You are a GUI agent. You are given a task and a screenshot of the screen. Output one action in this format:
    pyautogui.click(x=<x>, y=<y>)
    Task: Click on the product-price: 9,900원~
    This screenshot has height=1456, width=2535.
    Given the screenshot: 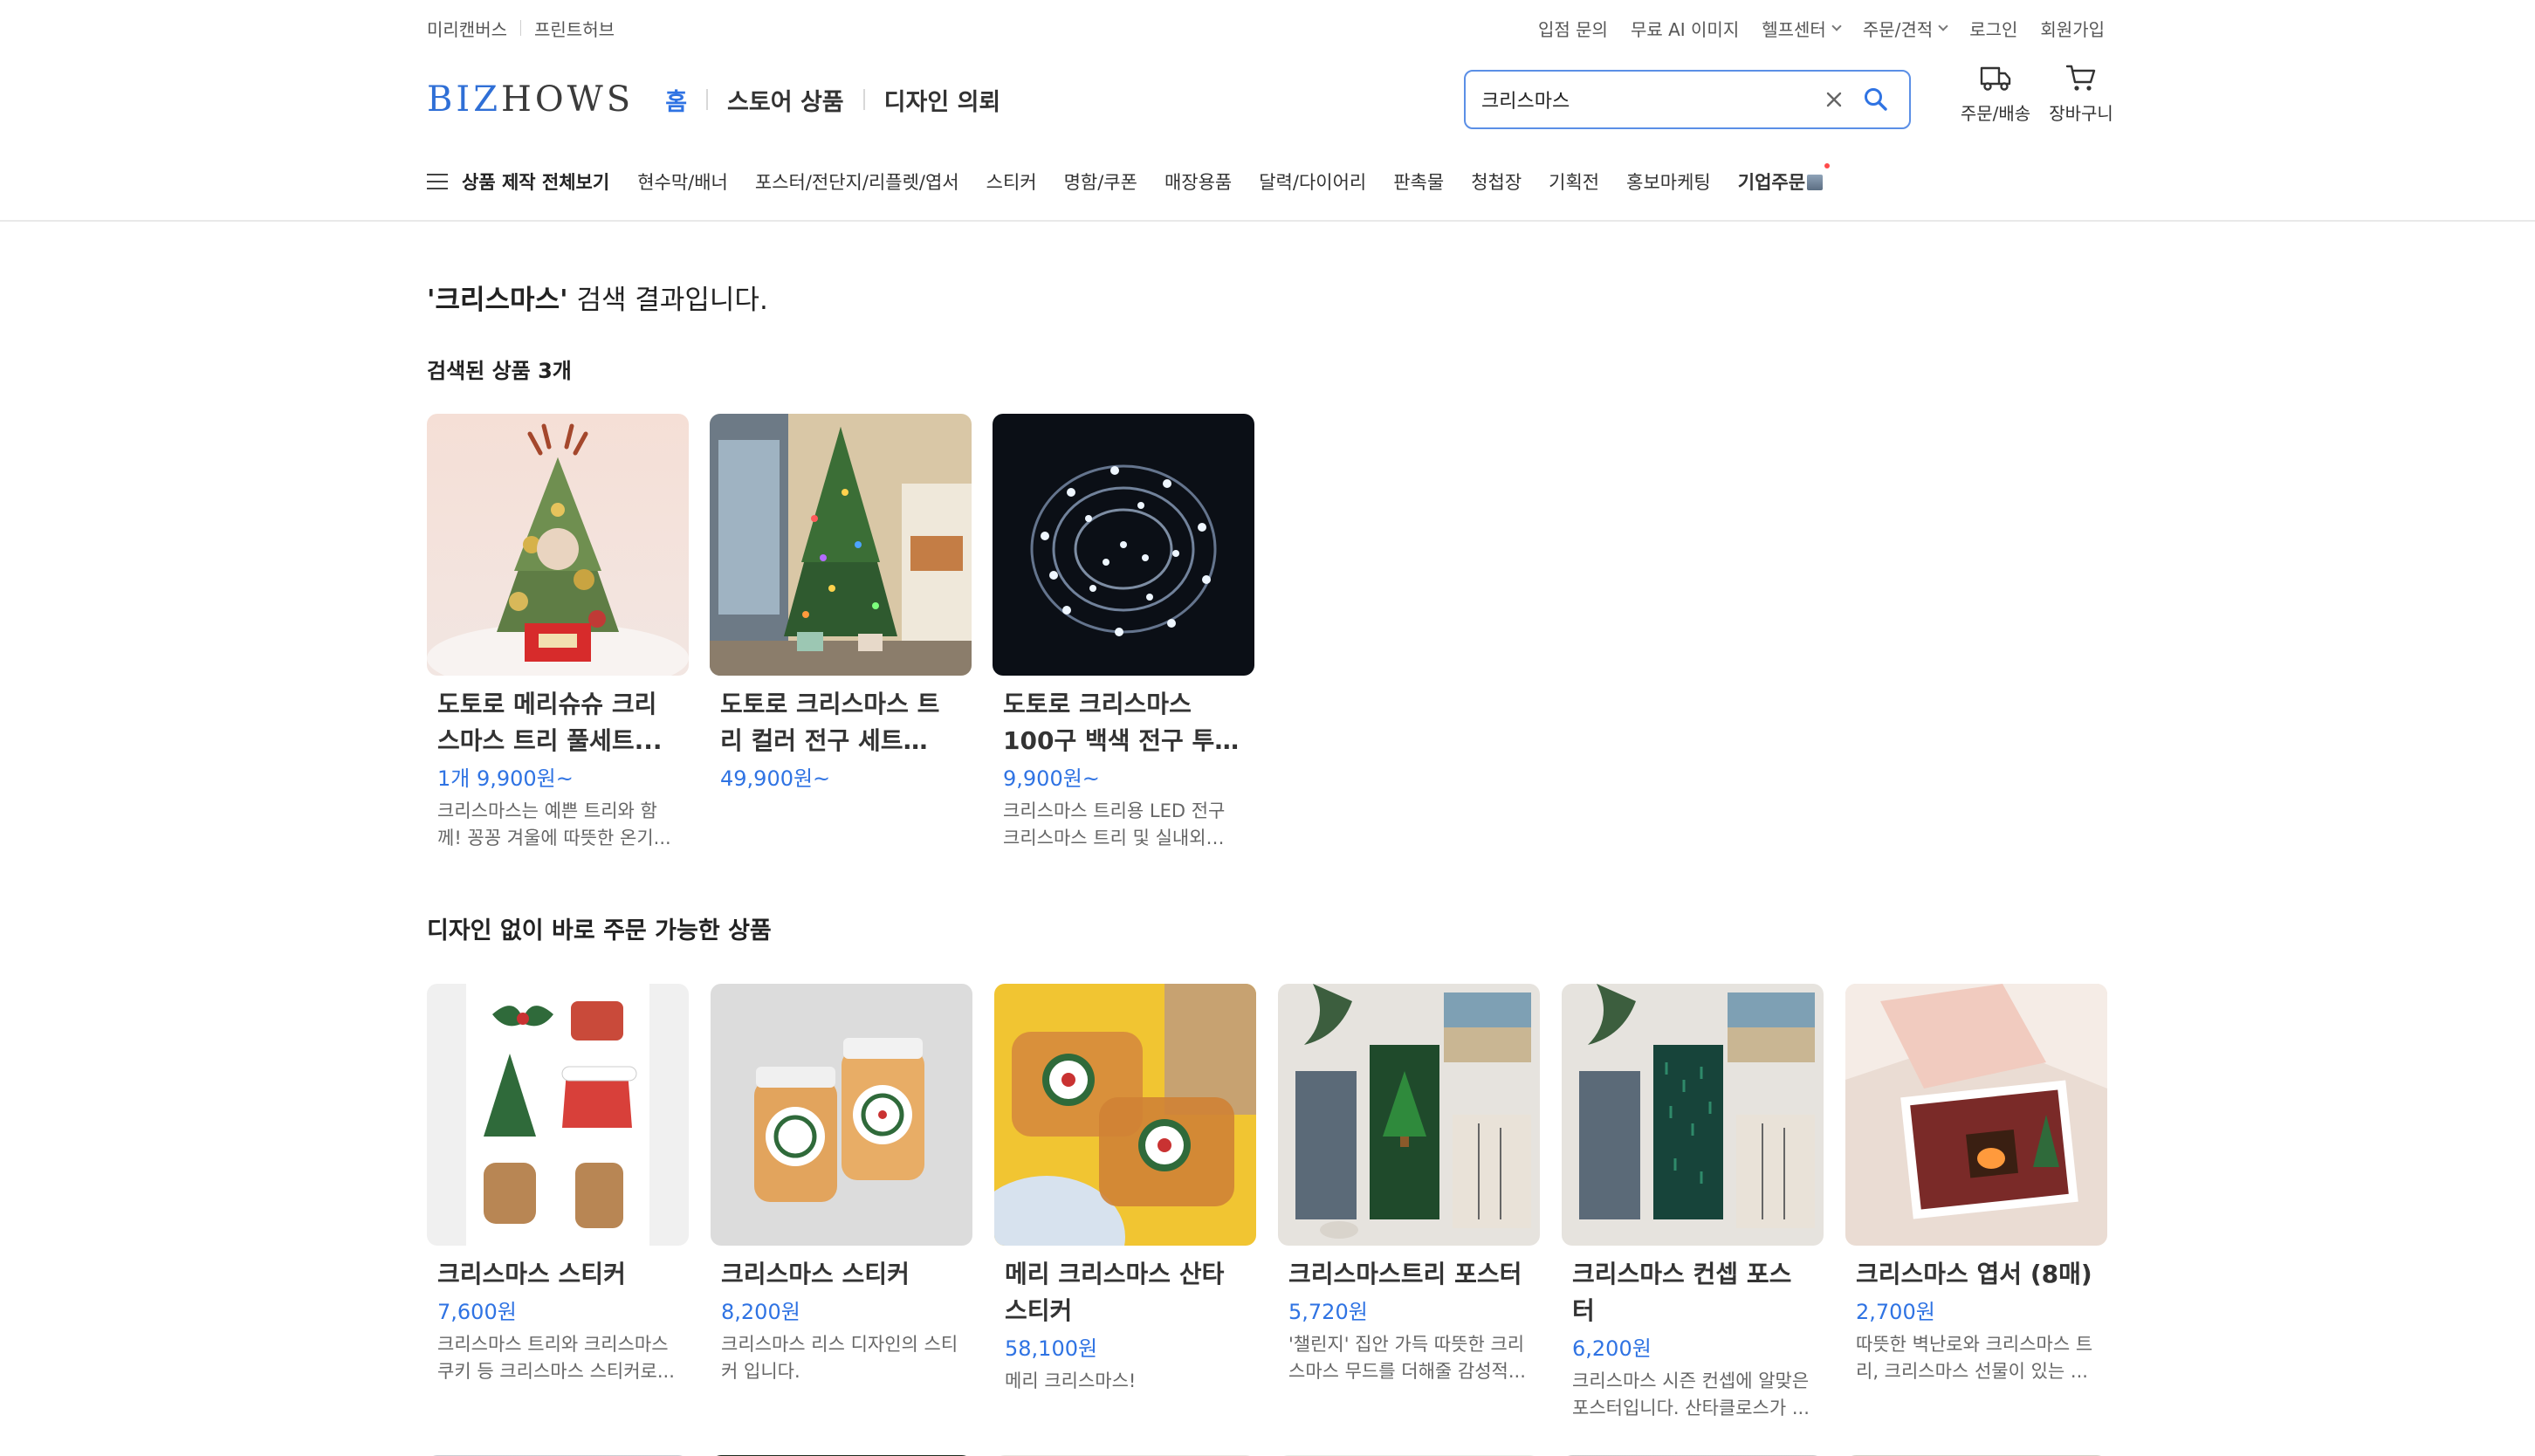 What is the action you would take?
    pyautogui.click(x=1051, y=778)
    